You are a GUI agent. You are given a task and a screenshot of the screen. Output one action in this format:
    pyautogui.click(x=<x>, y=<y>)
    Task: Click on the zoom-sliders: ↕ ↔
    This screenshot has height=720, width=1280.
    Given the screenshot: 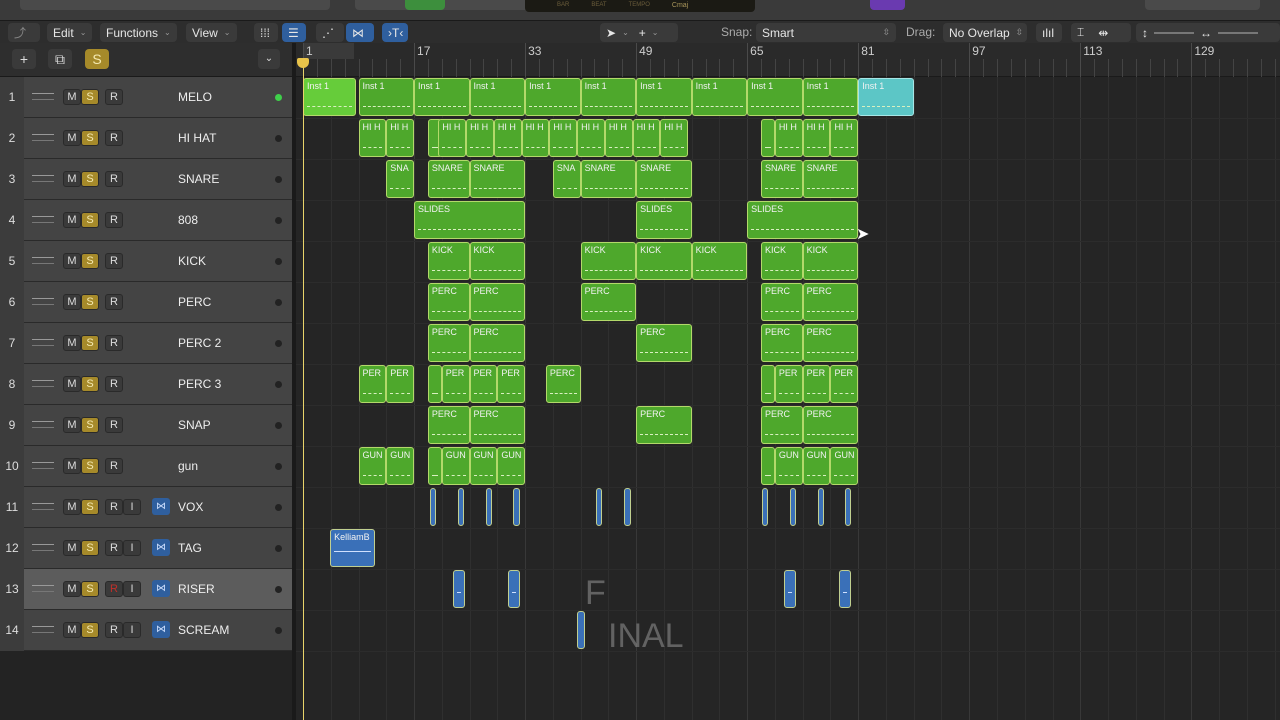 What is the action you would take?
    pyautogui.click(x=1208, y=32)
    